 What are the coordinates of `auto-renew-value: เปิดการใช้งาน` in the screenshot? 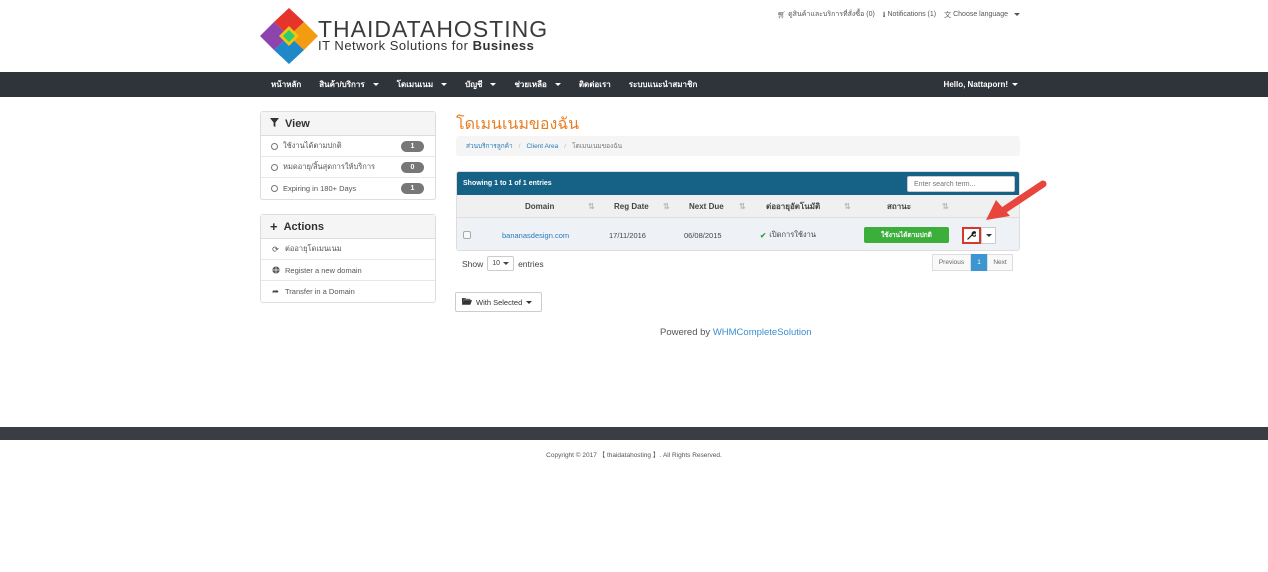 It's located at (793, 234).